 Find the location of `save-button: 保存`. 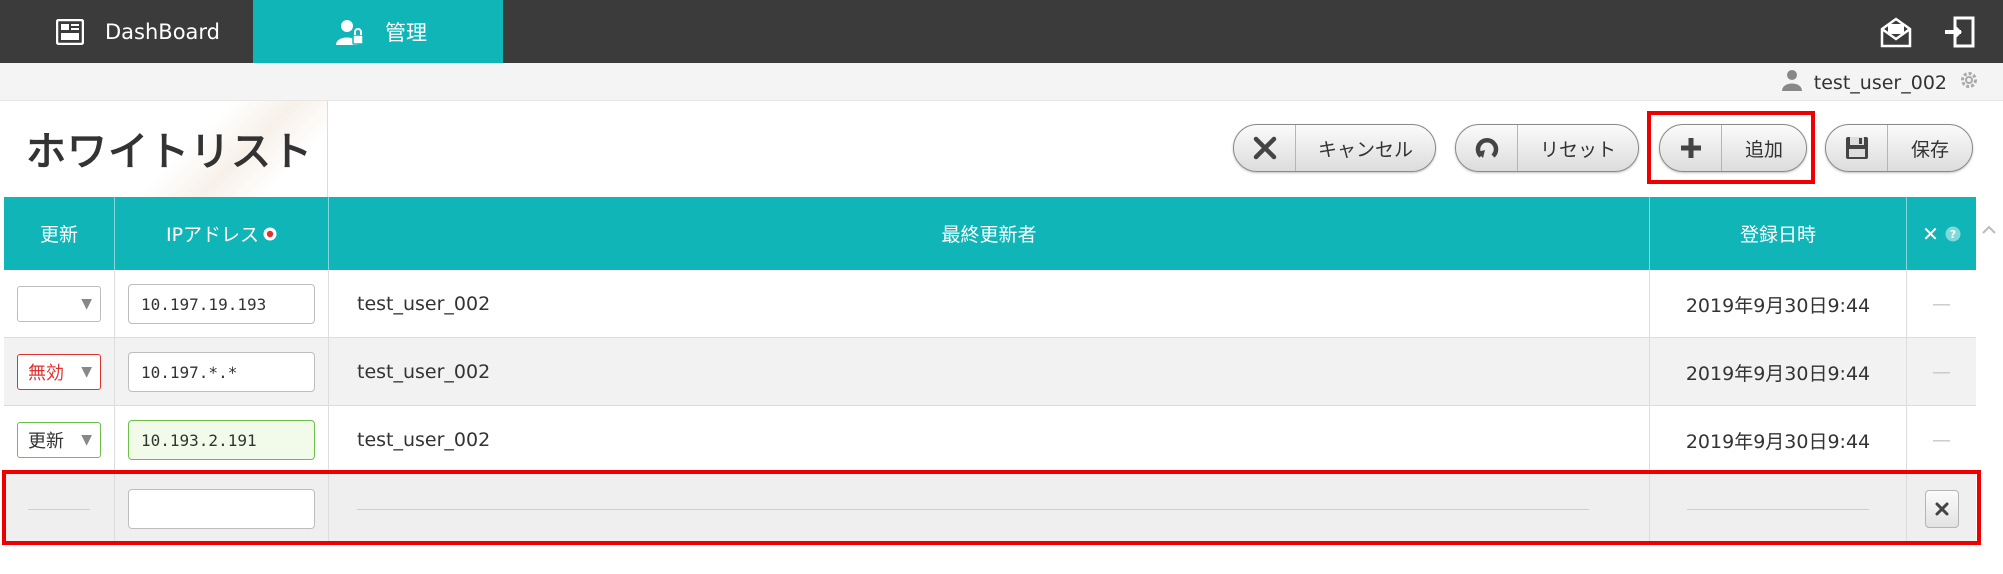

save-button: 保存 is located at coordinates (1899, 148).